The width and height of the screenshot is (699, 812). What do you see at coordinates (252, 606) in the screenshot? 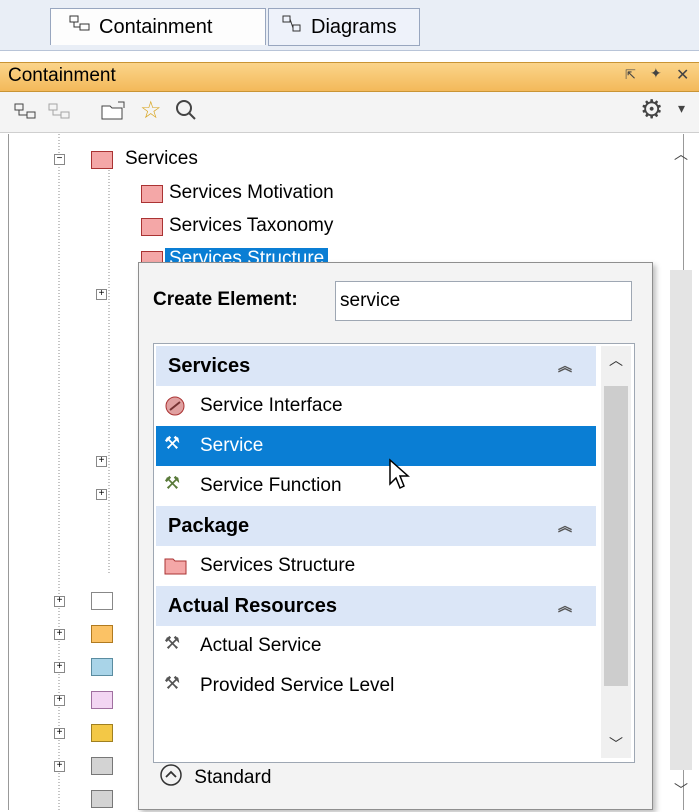
I see `group-title: Actual Resources` at bounding box center [252, 606].